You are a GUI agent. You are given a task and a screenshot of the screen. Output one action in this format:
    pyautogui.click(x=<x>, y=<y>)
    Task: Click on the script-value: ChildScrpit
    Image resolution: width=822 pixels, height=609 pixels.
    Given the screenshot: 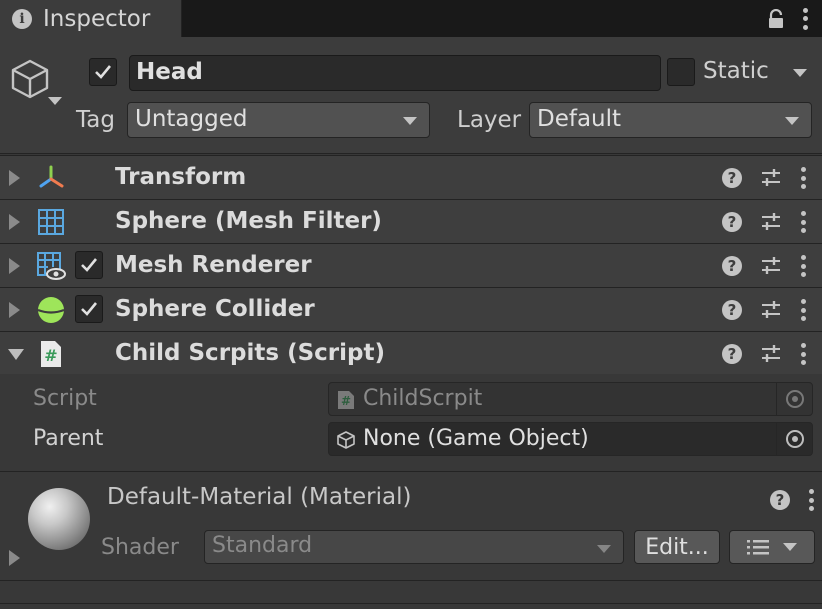 What is the action you would take?
    pyautogui.click(x=423, y=398)
    